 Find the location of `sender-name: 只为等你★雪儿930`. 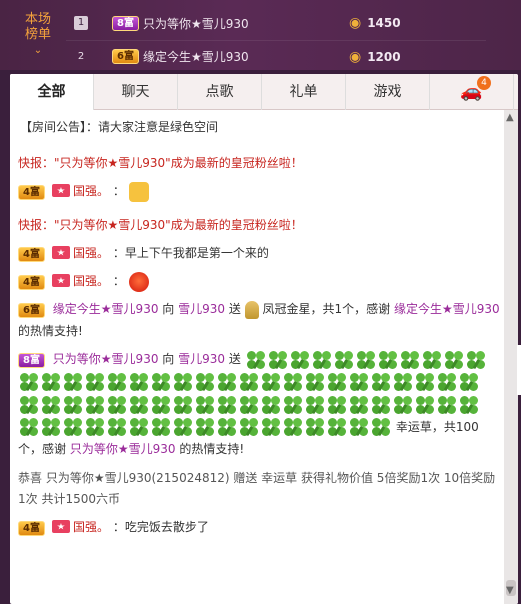

sender-name: 只为等你★雪儿930 is located at coordinates (106, 359).